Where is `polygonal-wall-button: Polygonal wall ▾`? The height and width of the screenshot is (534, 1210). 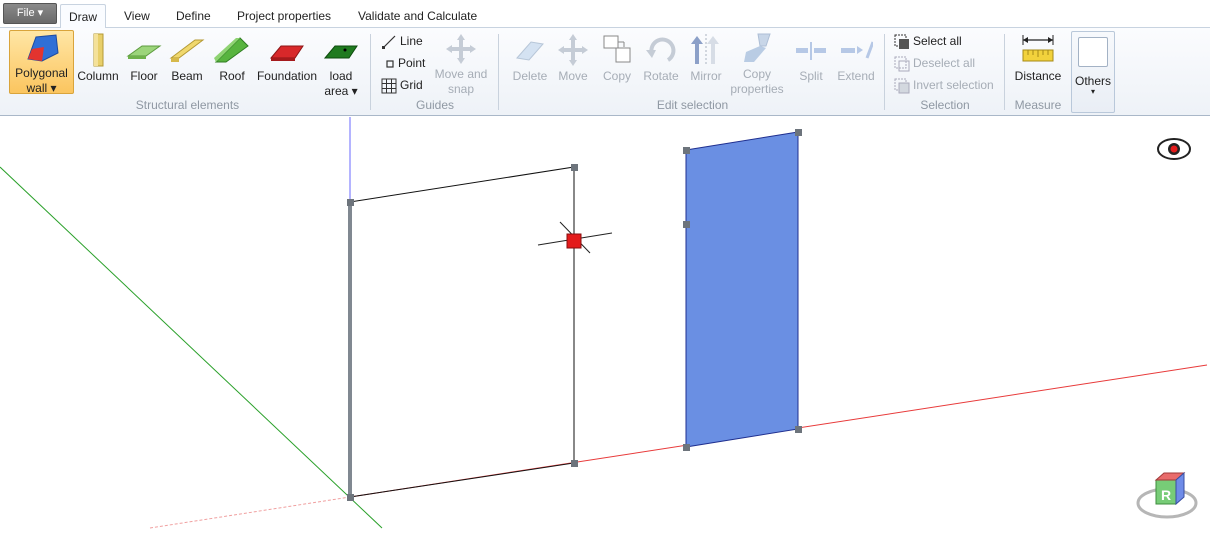 polygonal-wall-button: Polygonal wall ▾ is located at coordinates (41, 62).